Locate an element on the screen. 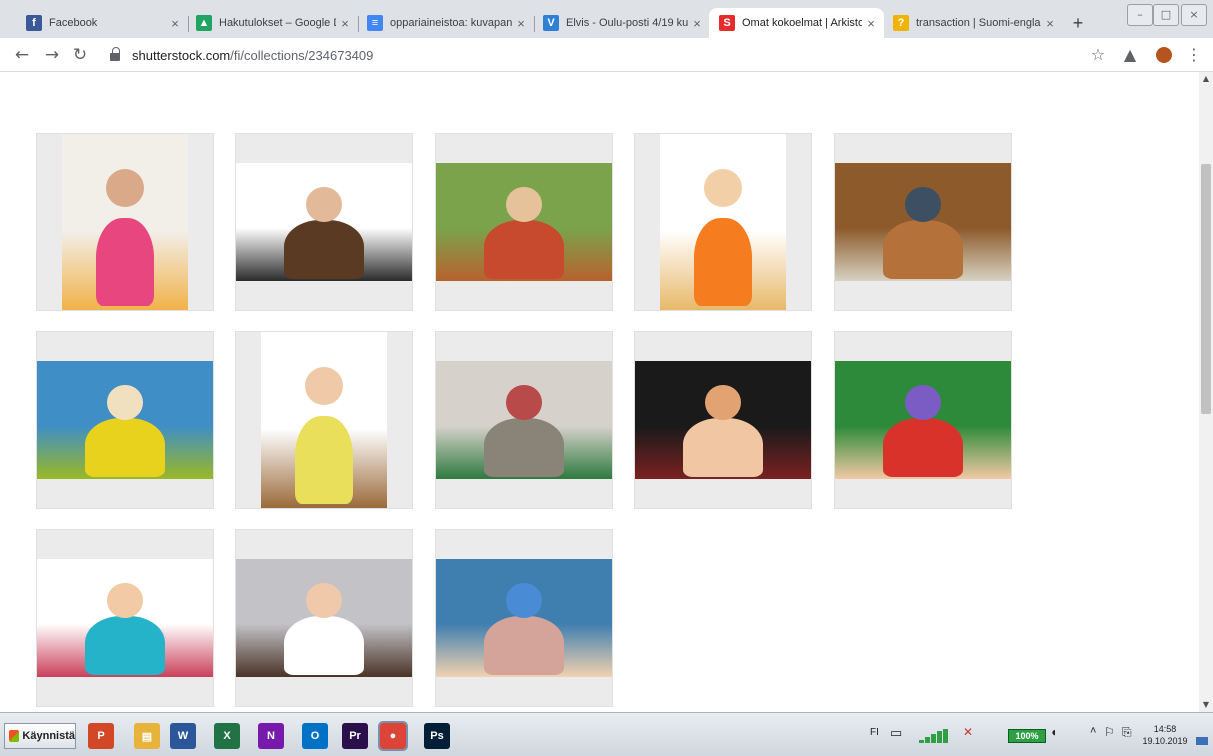  onenote-taskbar-icon: N is located at coordinates (271, 736).